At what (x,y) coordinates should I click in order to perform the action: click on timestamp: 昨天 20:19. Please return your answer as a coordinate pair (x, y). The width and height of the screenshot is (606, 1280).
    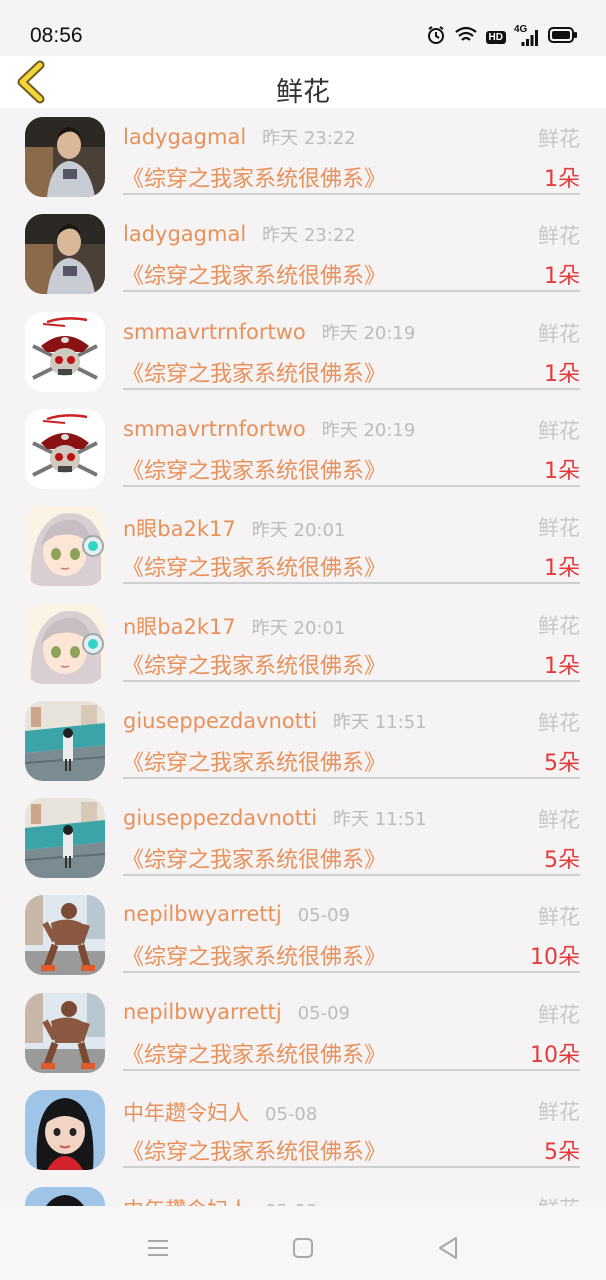
    Looking at the image, I should click on (368, 333).